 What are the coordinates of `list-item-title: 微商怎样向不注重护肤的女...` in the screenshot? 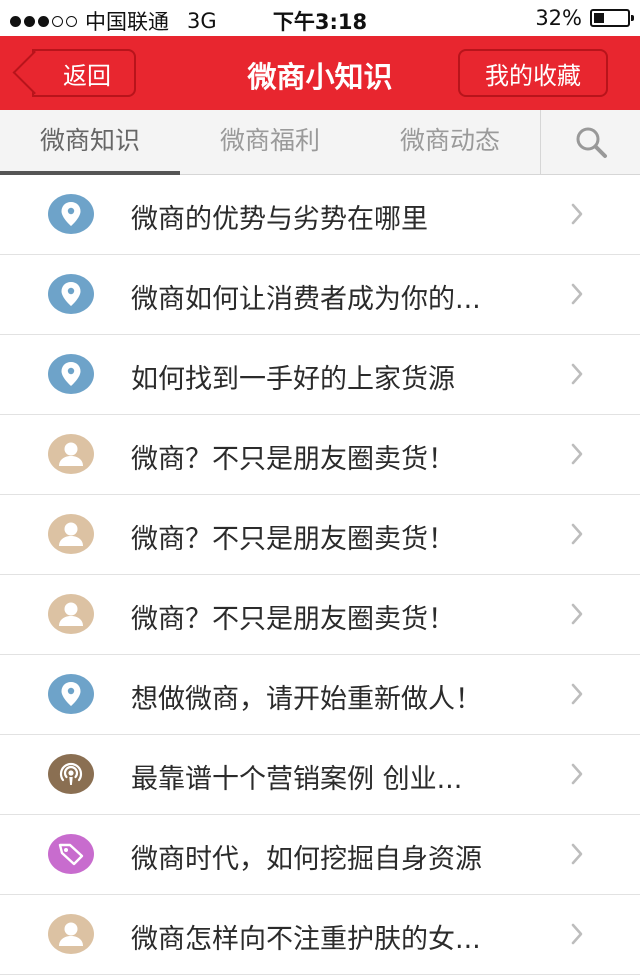 It's located at (306, 939).